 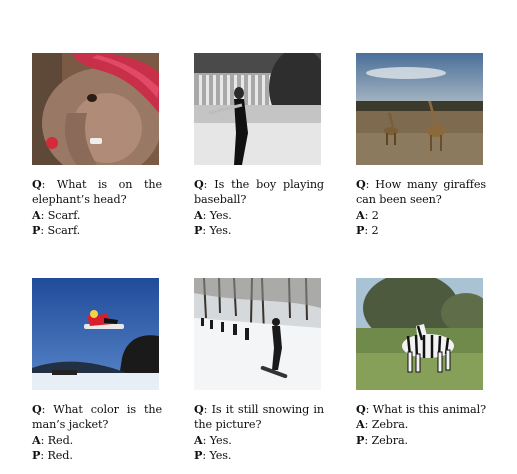 I want to click on giraffes-image, so click(x=419, y=109).